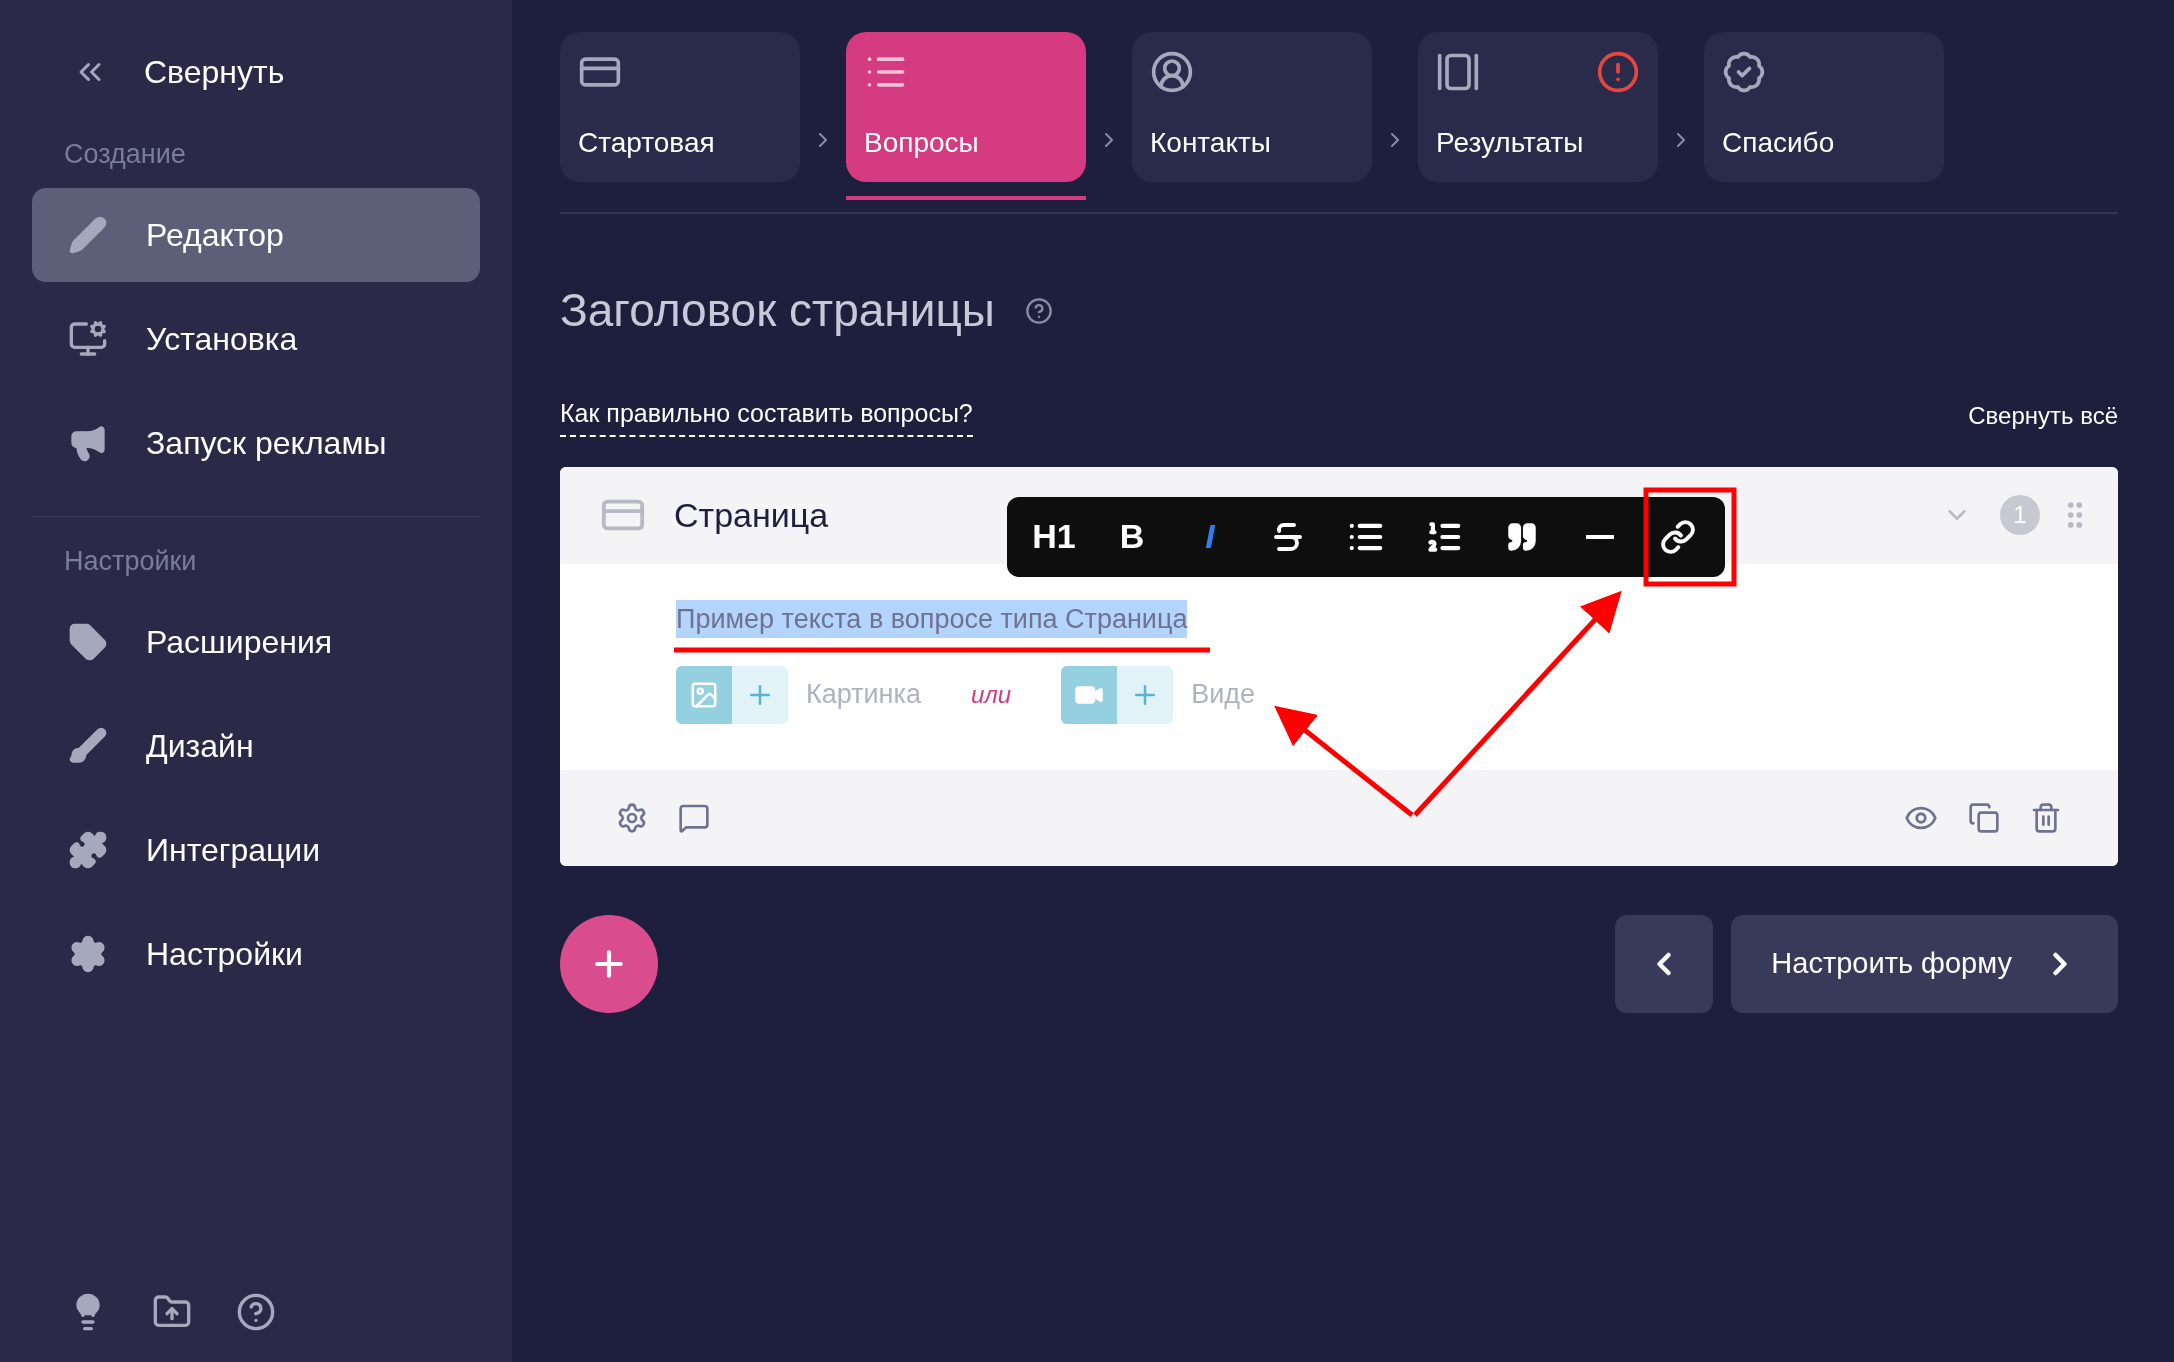  Describe the element at coordinates (1744, 72) in the screenshot. I see `badge-check-icon` at that location.